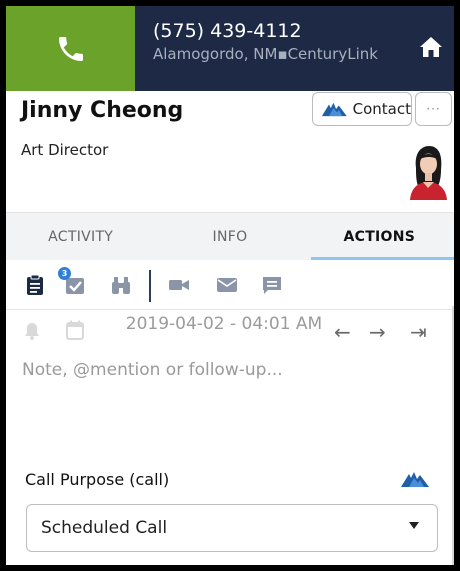 Image resolution: width=460 pixels, height=571 pixels. I want to click on chat-tool-button, so click(272, 285).